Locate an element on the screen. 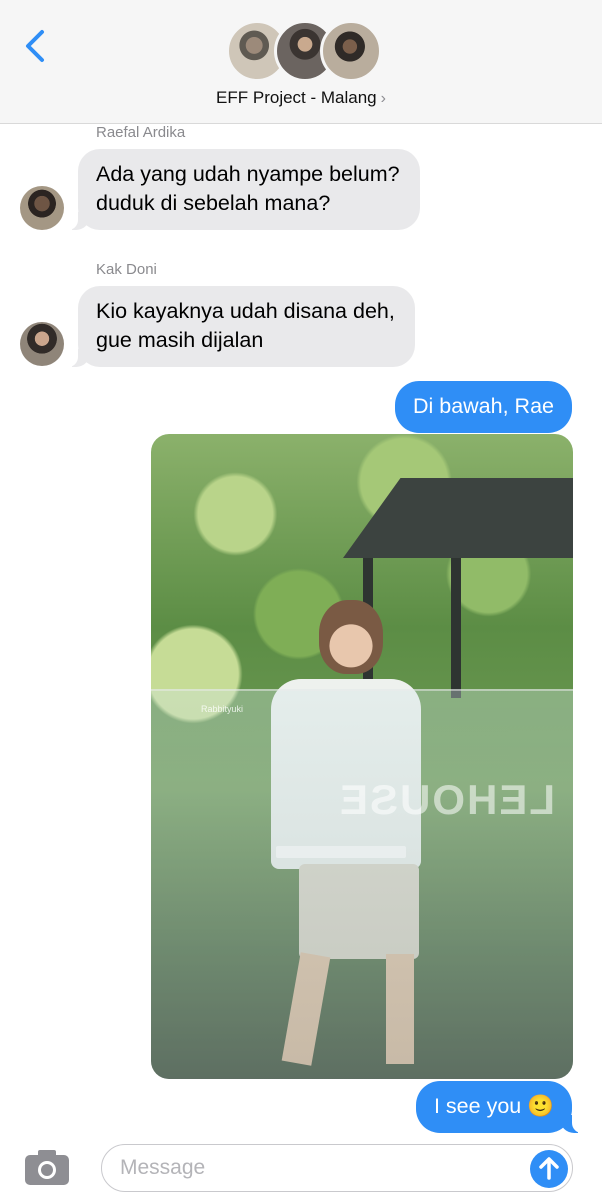 This screenshot has width=602, height=1200. photo-watermark: Rabbityuki is located at coordinates (222, 709).